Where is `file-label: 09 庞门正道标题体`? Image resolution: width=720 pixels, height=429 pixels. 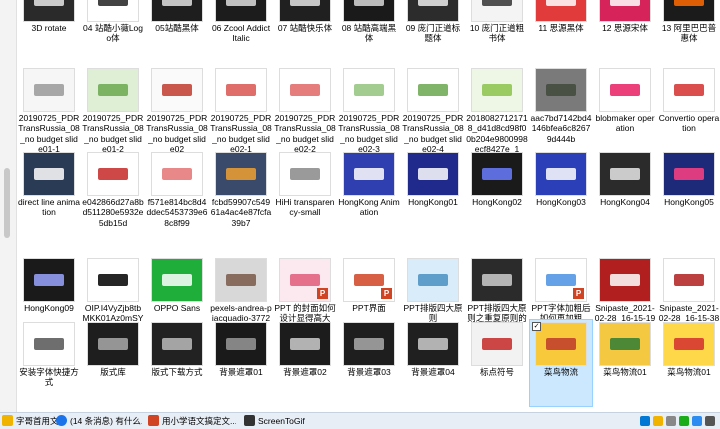
file-label: 09 庞门正道标题体 is located at coordinates (433, 33).